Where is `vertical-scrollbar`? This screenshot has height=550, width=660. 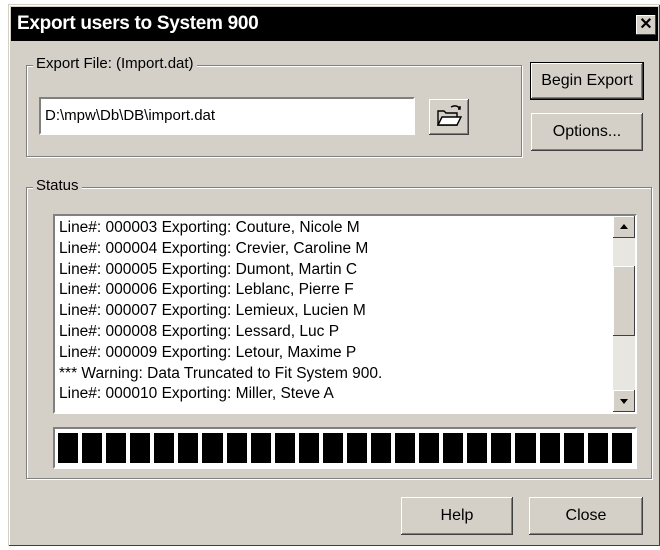 vertical-scrollbar is located at coordinates (624, 314).